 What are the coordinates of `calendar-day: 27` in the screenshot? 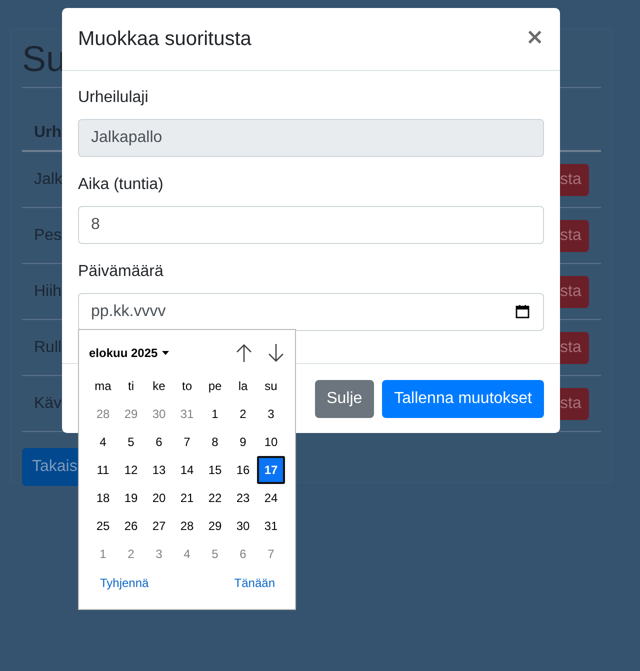 It's located at (159, 526).